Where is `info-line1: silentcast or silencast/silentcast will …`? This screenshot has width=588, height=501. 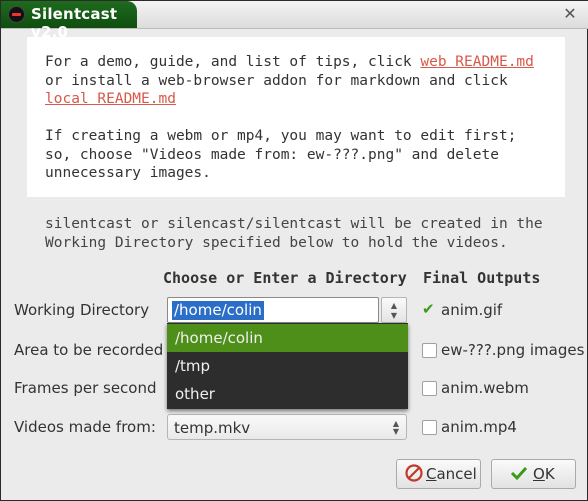 info-line1: silentcast or silencast/silentcast will … is located at coordinates (294, 224).